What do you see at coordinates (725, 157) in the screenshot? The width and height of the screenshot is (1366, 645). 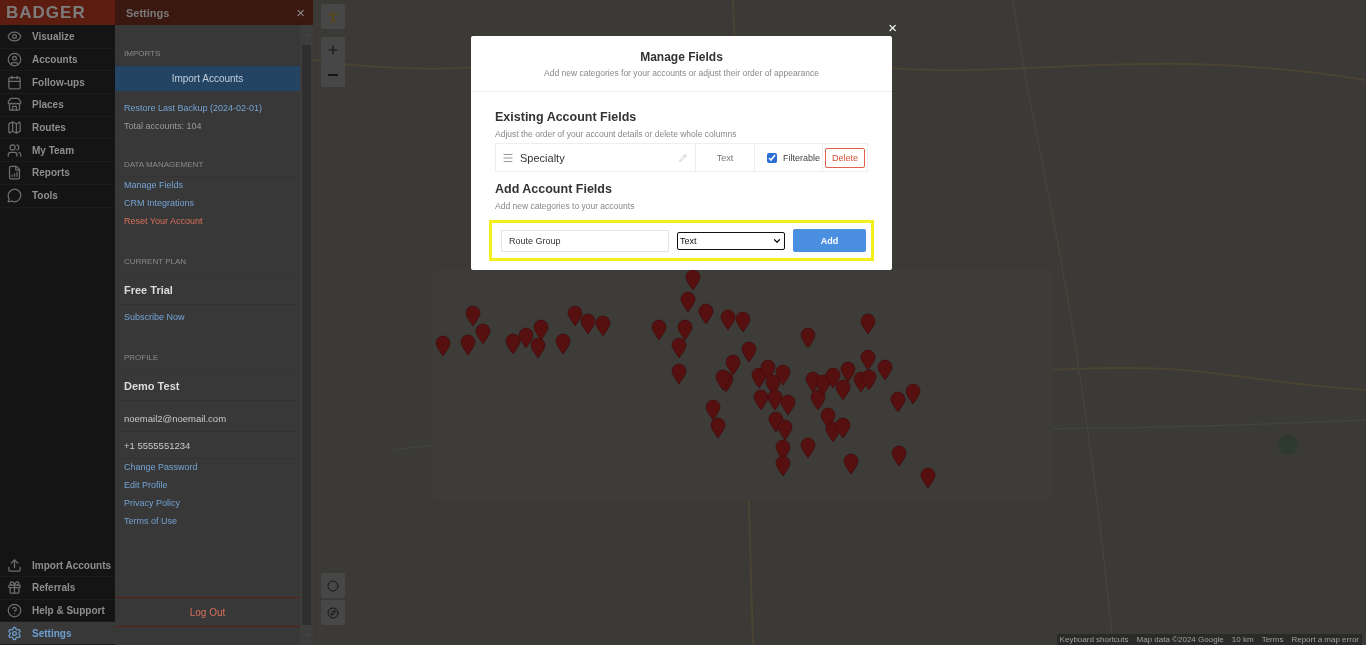 I see `field-type: Text` at bounding box center [725, 157].